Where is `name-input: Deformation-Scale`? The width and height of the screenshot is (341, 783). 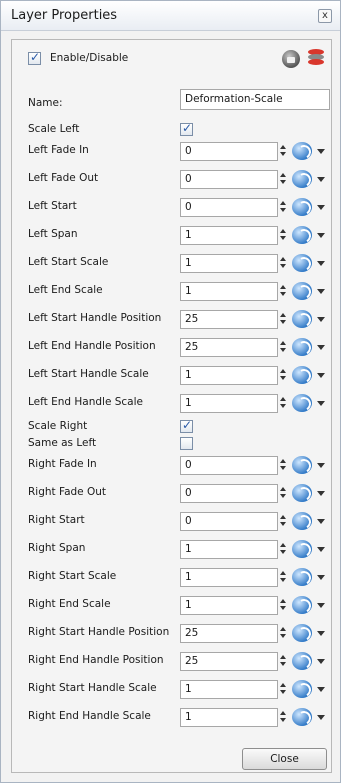
name-input: Deformation-Scale is located at coordinates (255, 99).